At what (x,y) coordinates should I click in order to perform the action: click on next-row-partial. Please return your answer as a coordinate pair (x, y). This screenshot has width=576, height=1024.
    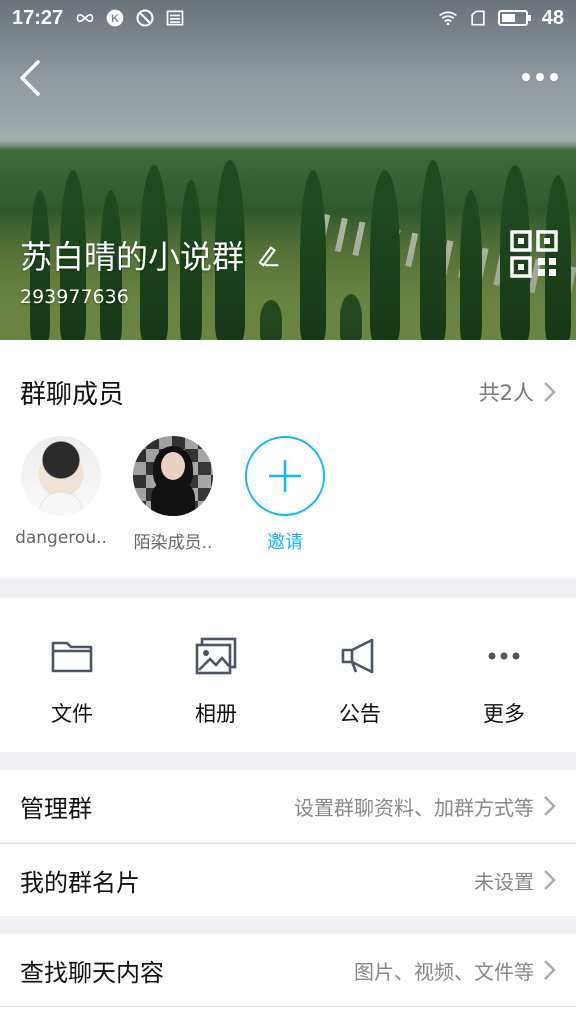
    Looking at the image, I should click on (288, 1015).